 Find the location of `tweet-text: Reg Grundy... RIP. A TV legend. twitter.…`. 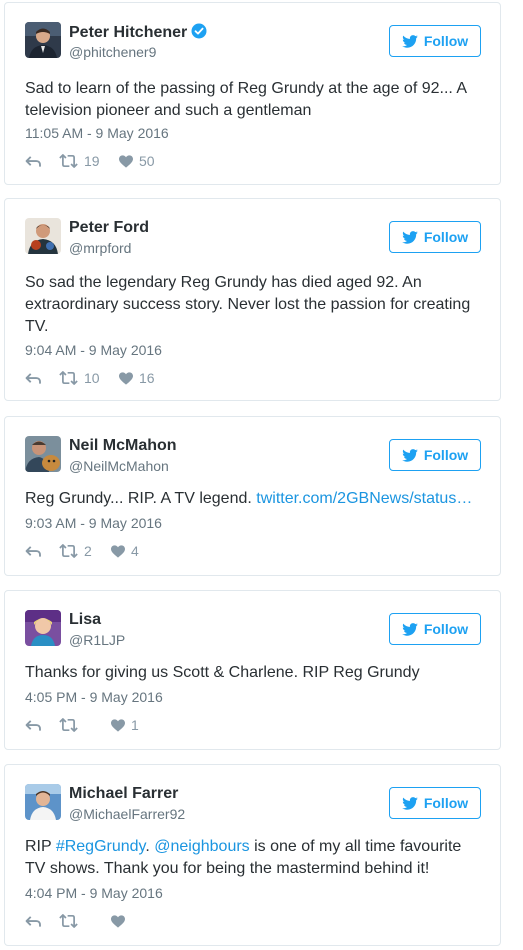

tweet-text: Reg Grundy... RIP. A TV legend. twitter.… is located at coordinates (252, 499).